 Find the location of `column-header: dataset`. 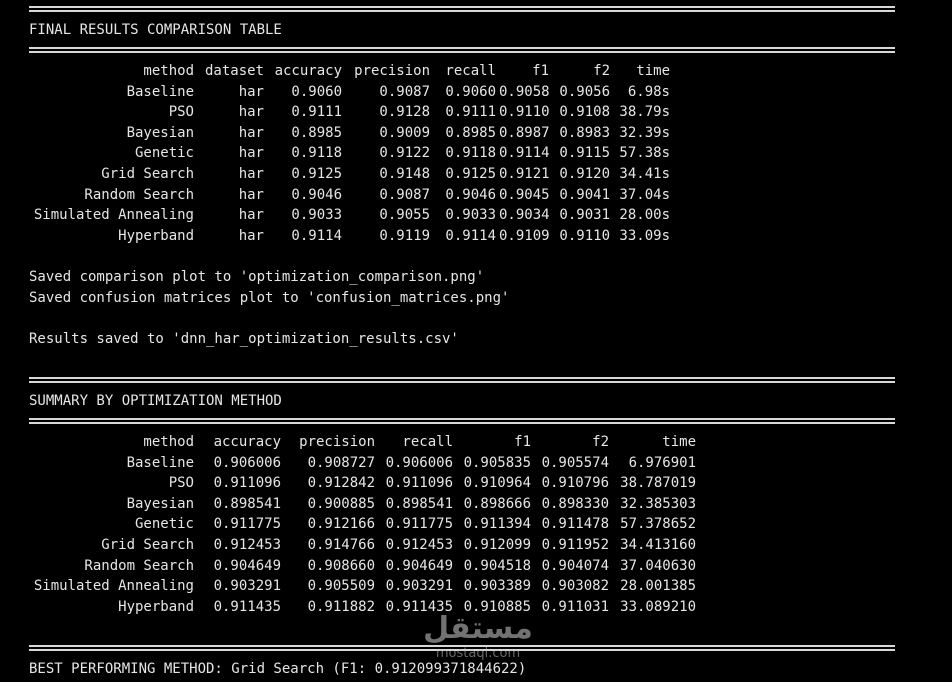

column-header: dataset is located at coordinates (234, 71).